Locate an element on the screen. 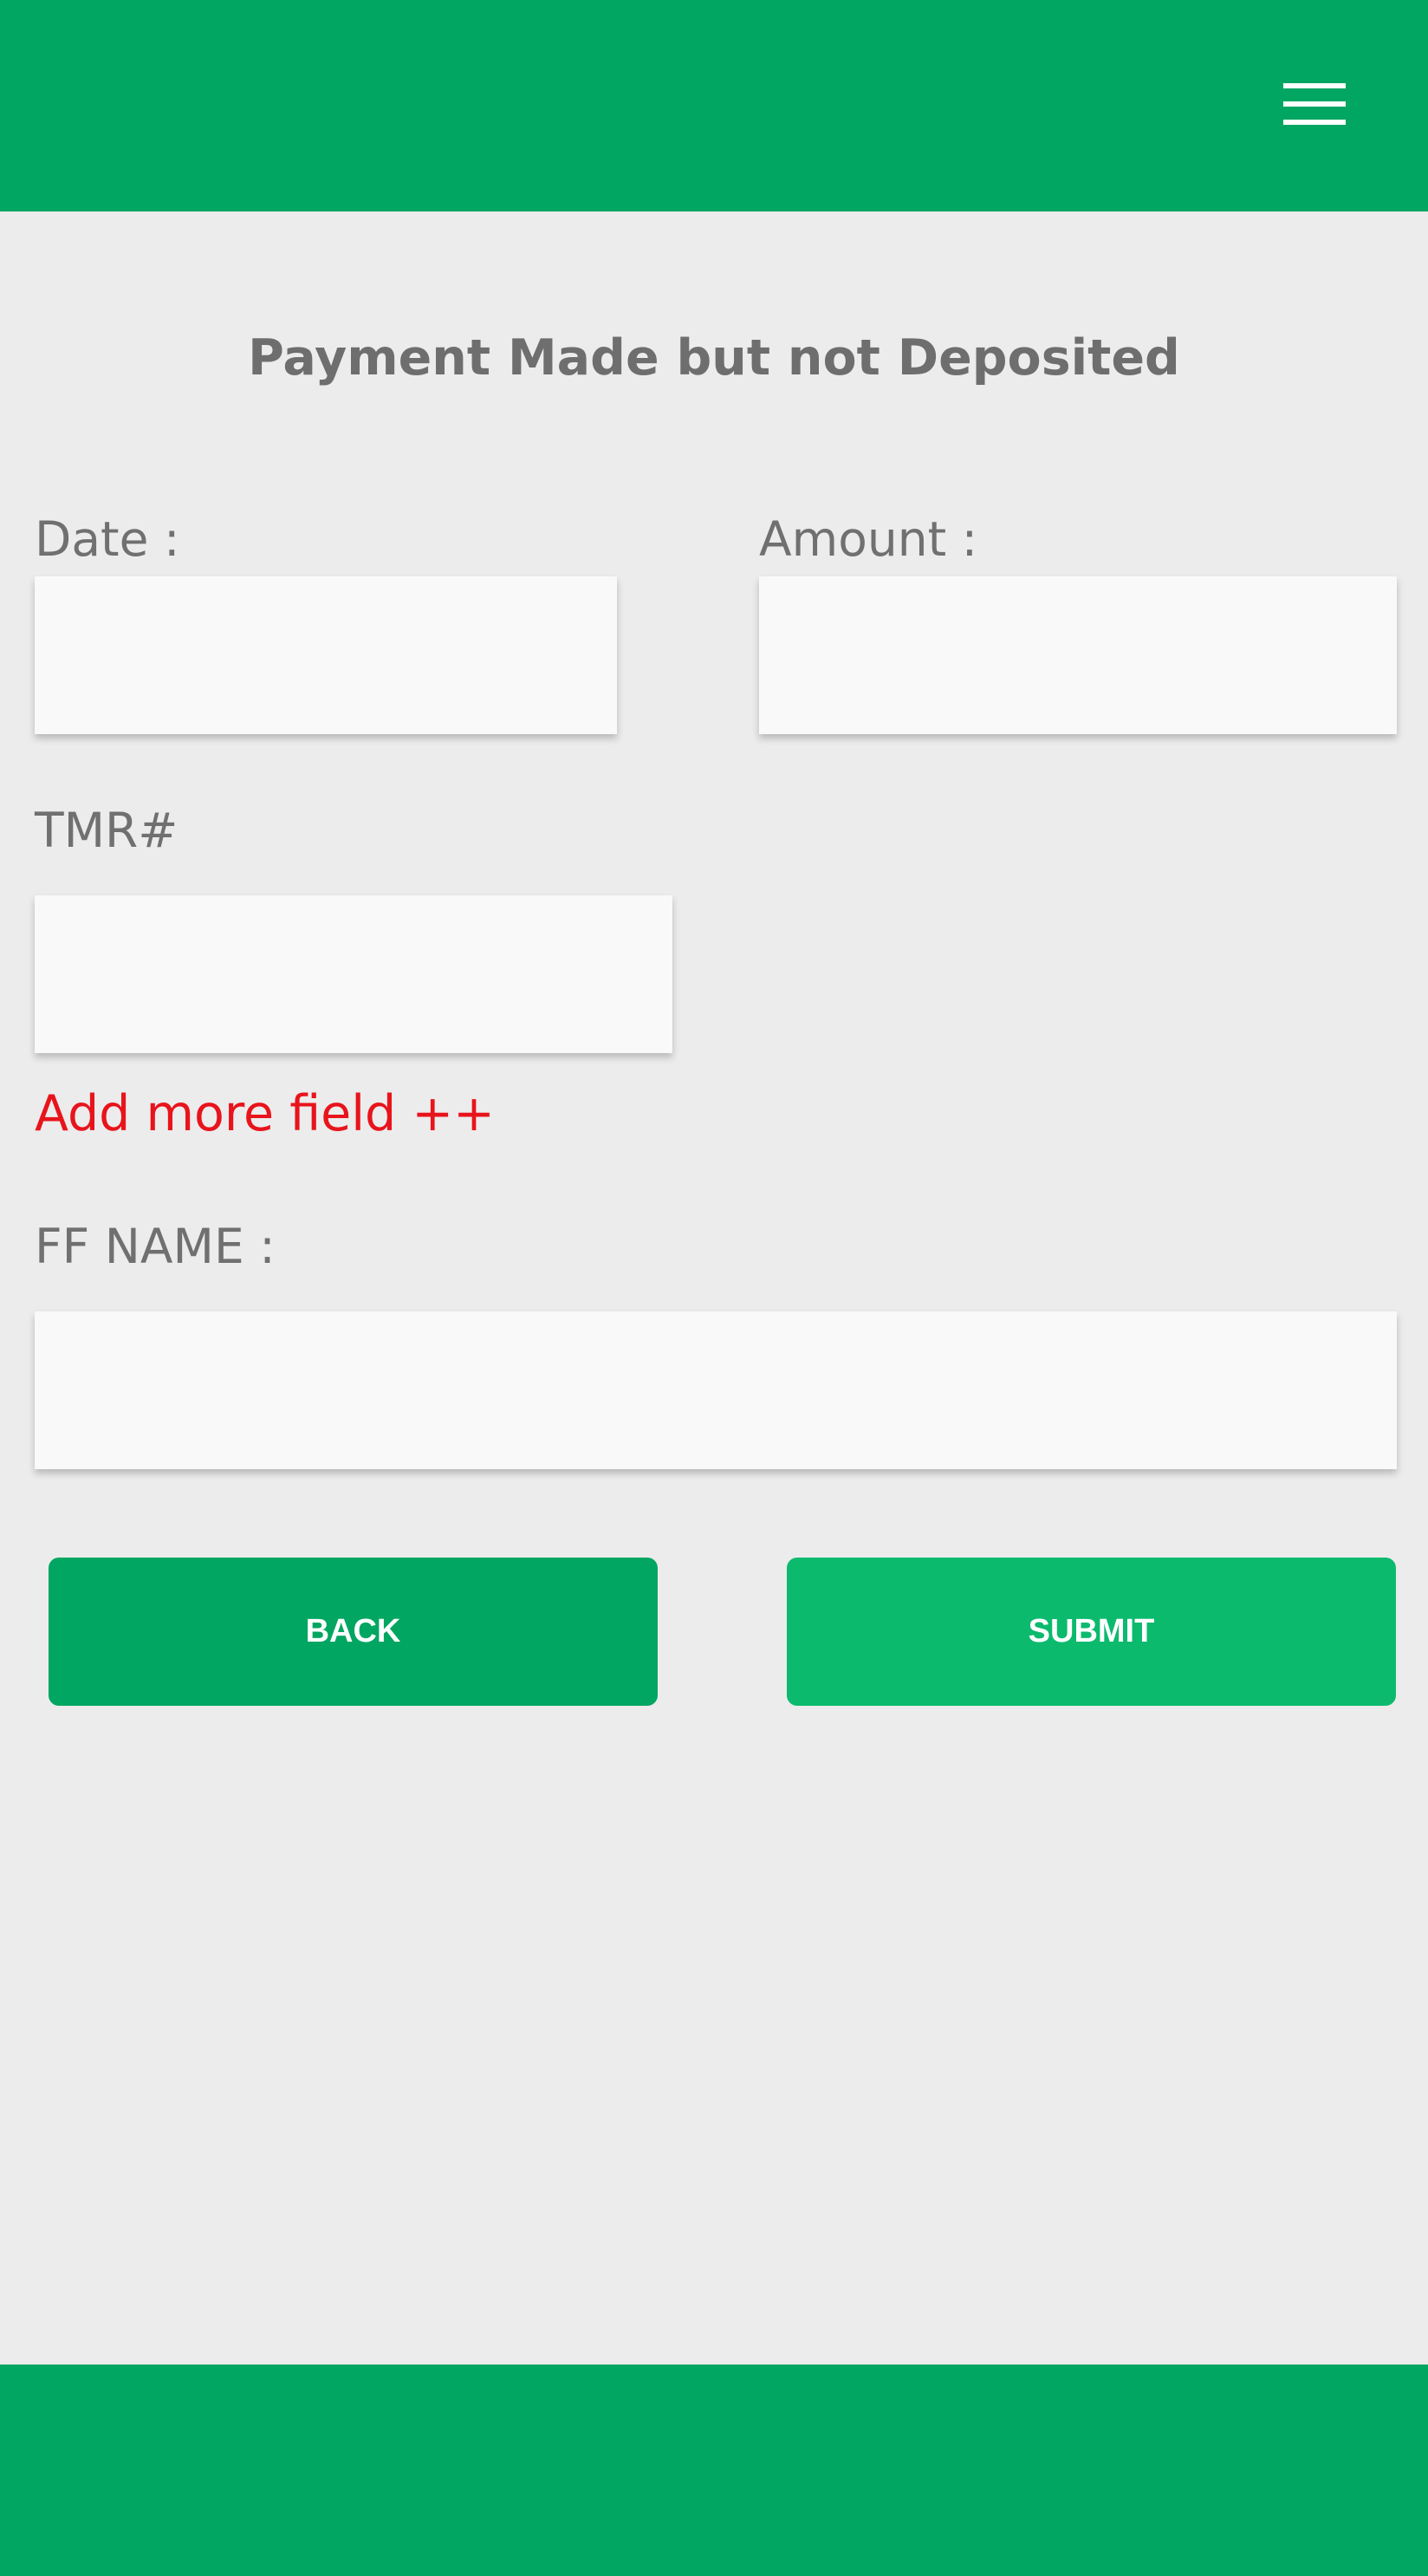 The height and width of the screenshot is (2576, 1428). menu-bar-middle is located at coordinates (1314, 104).